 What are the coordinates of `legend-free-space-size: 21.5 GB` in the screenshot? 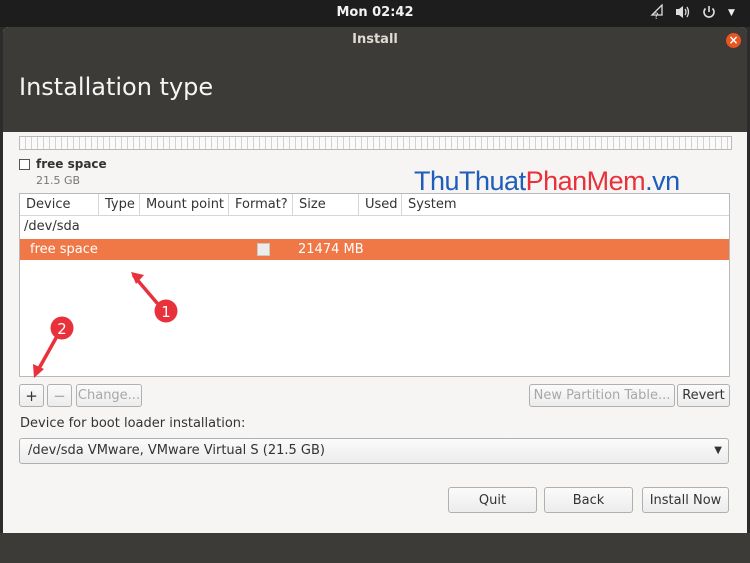 It's located at (58, 180).